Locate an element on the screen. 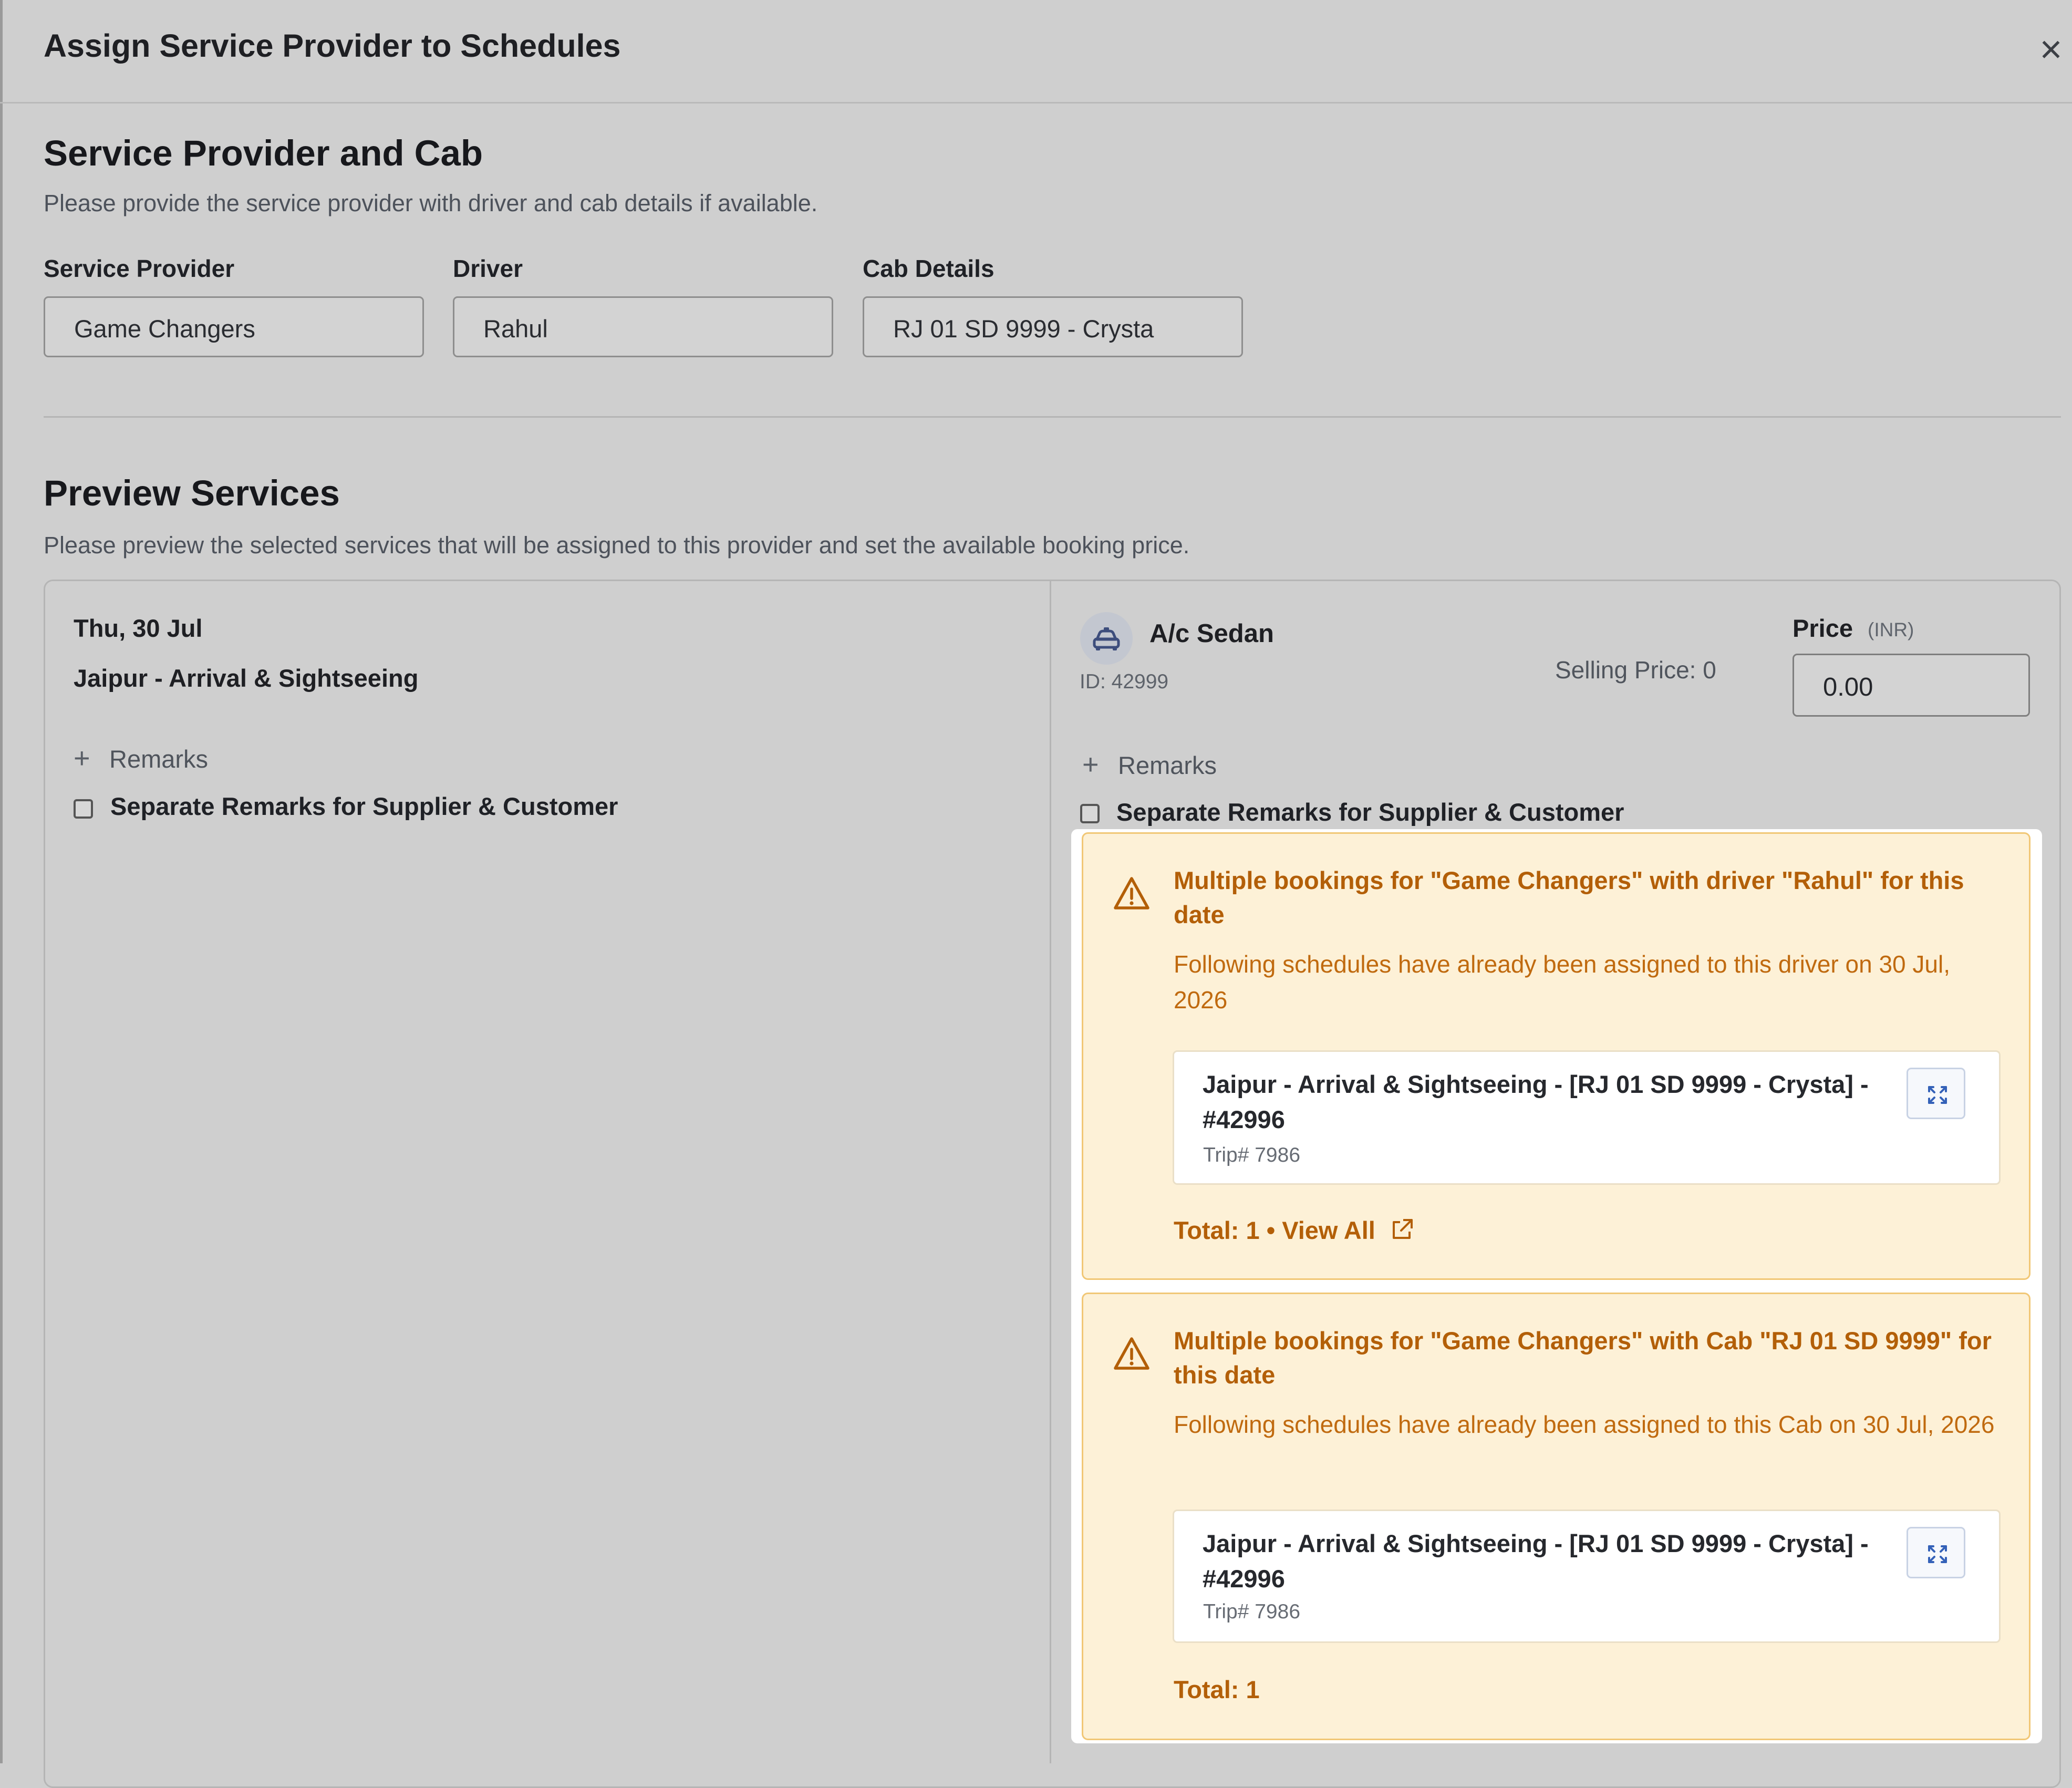 This screenshot has height=1788, width=2072. conflict-total: Total: 1 • View All is located at coordinates (1295, 1231).